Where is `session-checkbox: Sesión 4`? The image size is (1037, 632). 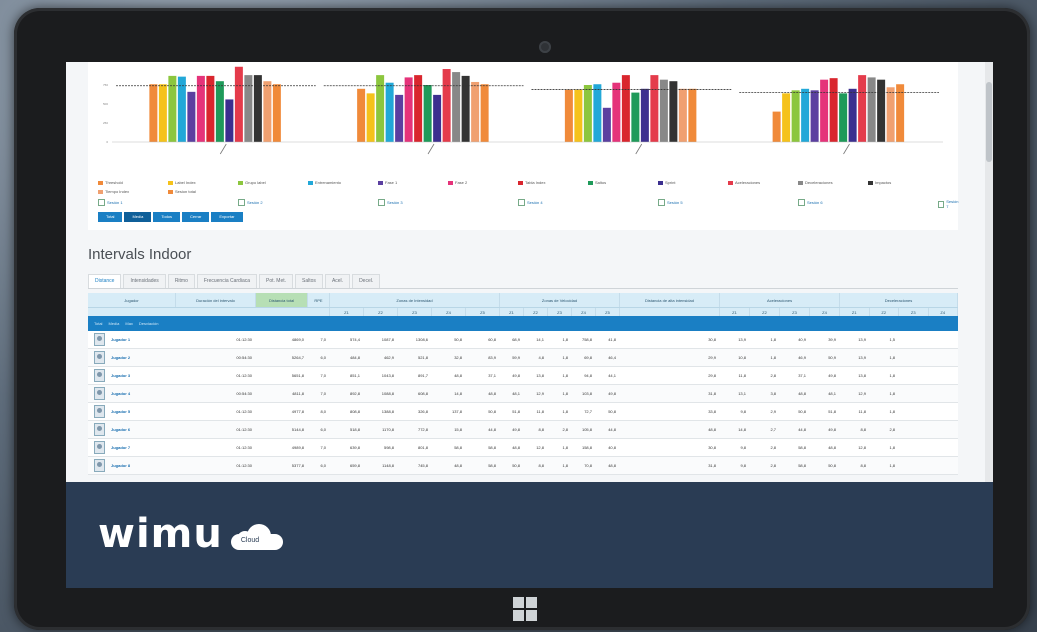
session-checkbox: Sesión 4 is located at coordinates (530, 202).